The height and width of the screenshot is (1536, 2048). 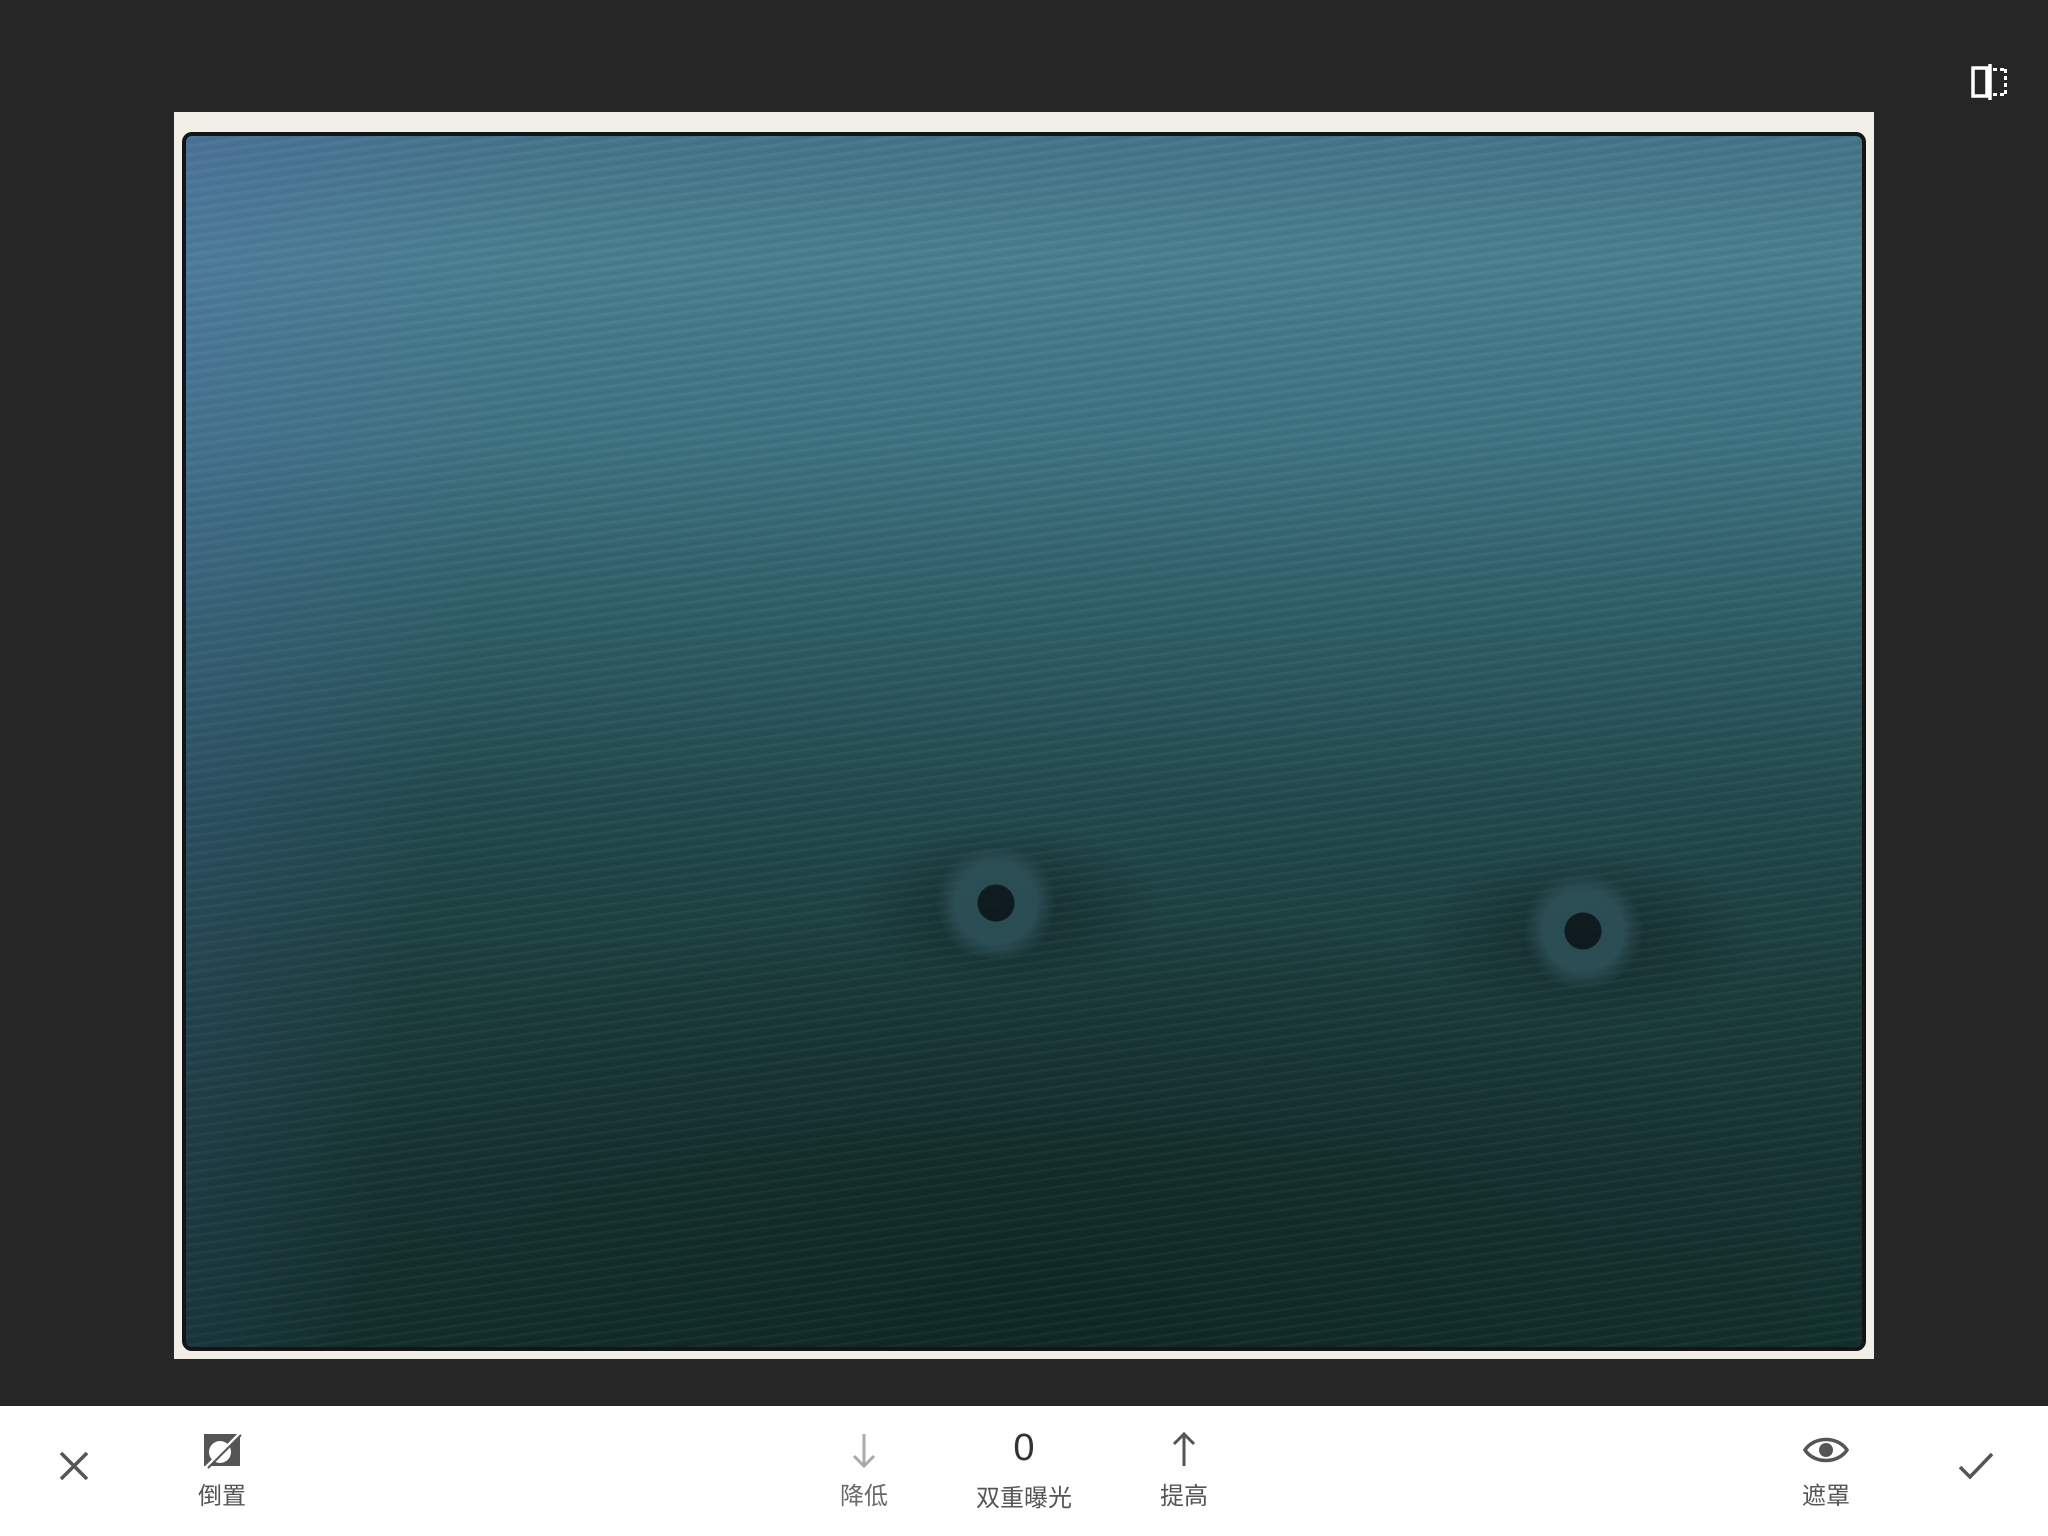 I want to click on bottom-toolbar: 倒置 降低 0 双重曝光 提高 遮罩, so click(x=1024, y=1471).